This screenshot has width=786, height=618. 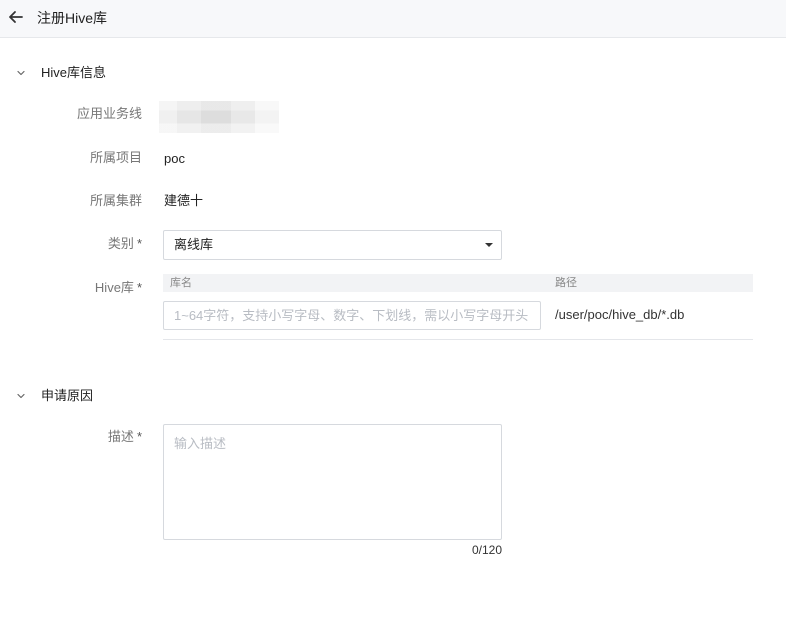 What do you see at coordinates (393, 19) in the screenshot?
I see `page-header: 注册Hive库` at bounding box center [393, 19].